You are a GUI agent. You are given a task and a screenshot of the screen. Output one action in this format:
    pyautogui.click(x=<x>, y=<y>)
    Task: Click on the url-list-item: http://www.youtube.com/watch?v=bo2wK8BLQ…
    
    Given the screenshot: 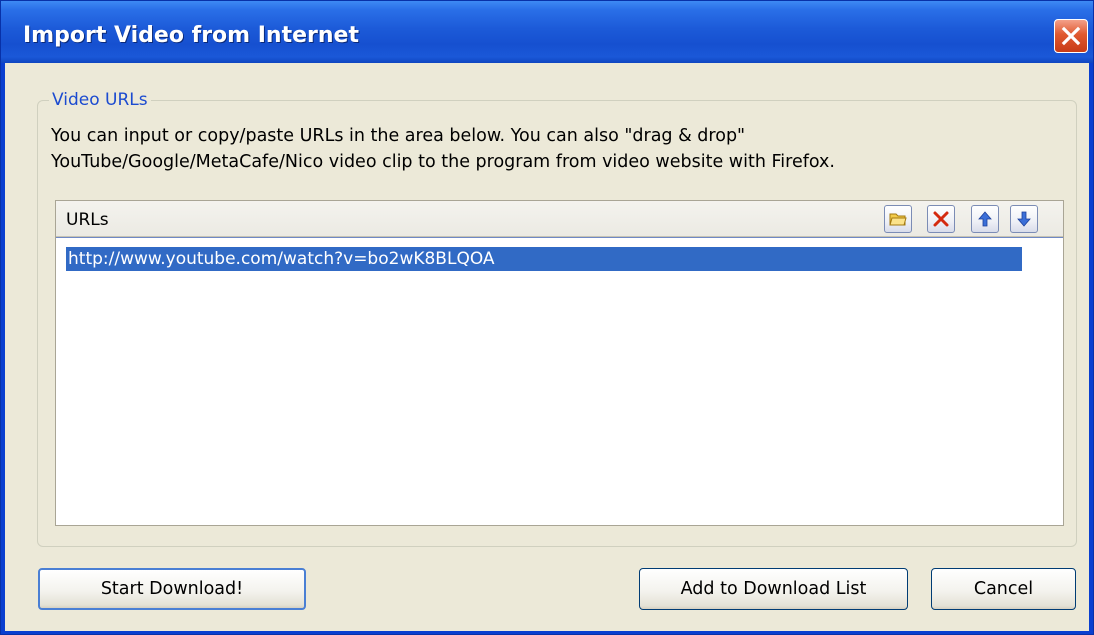 What is the action you would take?
    pyautogui.click(x=544, y=259)
    